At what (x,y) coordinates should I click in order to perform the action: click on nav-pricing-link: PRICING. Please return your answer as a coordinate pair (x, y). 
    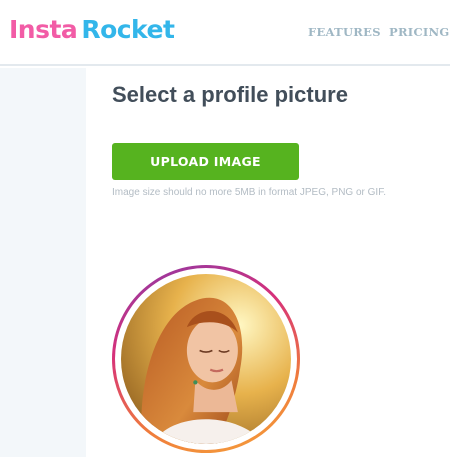
    Looking at the image, I should click on (419, 32).